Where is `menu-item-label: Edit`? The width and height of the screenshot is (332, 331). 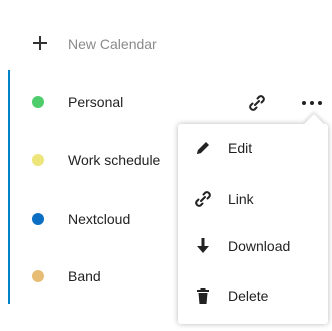 menu-item-label: Edit is located at coordinates (240, 148).